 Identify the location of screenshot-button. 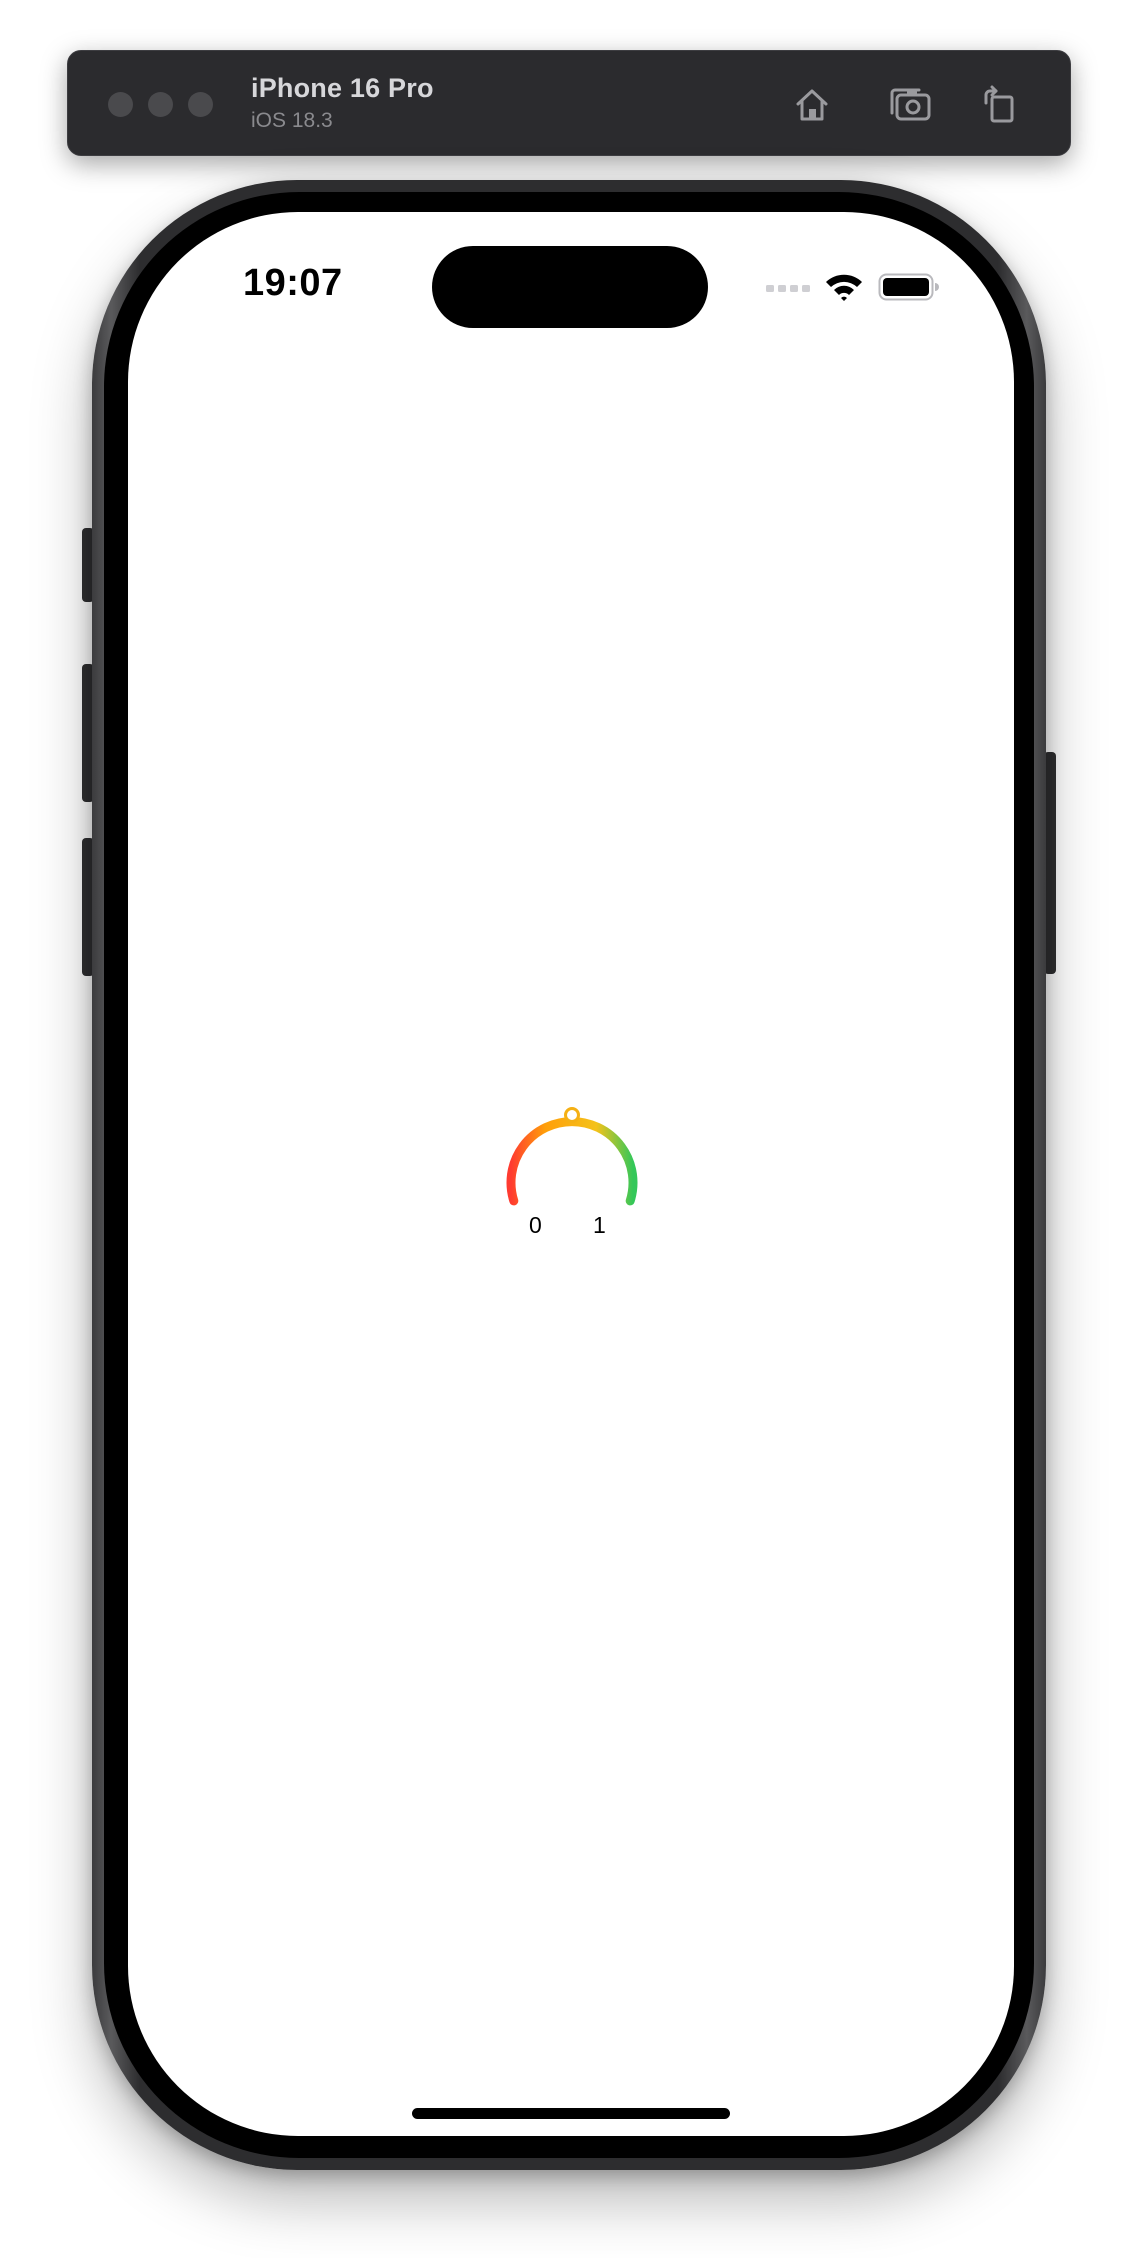
(910, 105).